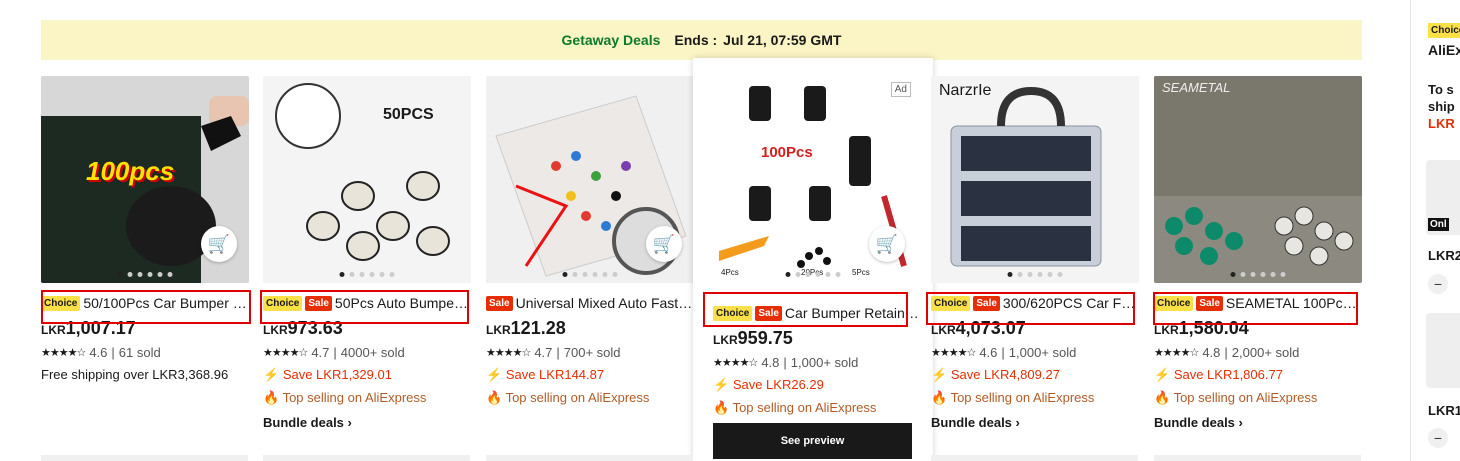  I want to click on shipping-info: Free shipping over LKR3,368.96, so click(135, 374).